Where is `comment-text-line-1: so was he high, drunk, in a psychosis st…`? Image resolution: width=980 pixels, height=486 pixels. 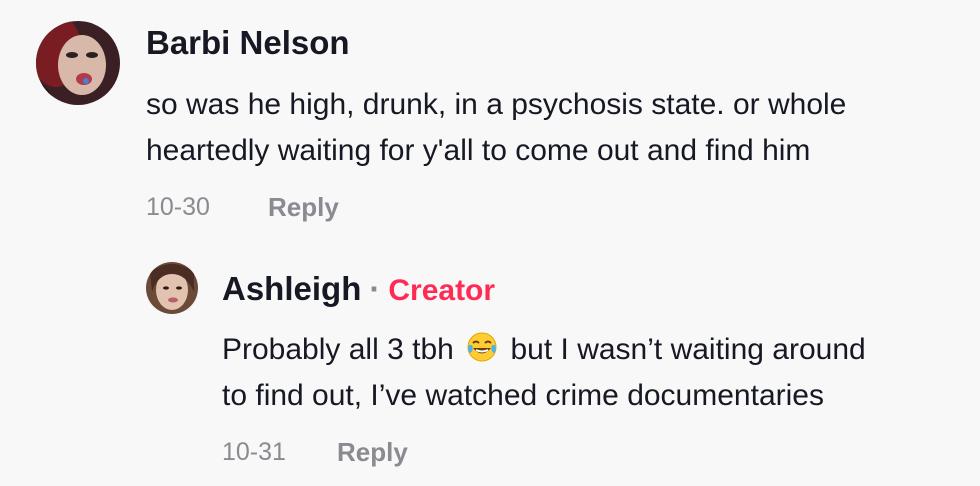
comment-text-line-1: so was he high, drunk, in a psychosis st… is located at coordinates (496, 104).